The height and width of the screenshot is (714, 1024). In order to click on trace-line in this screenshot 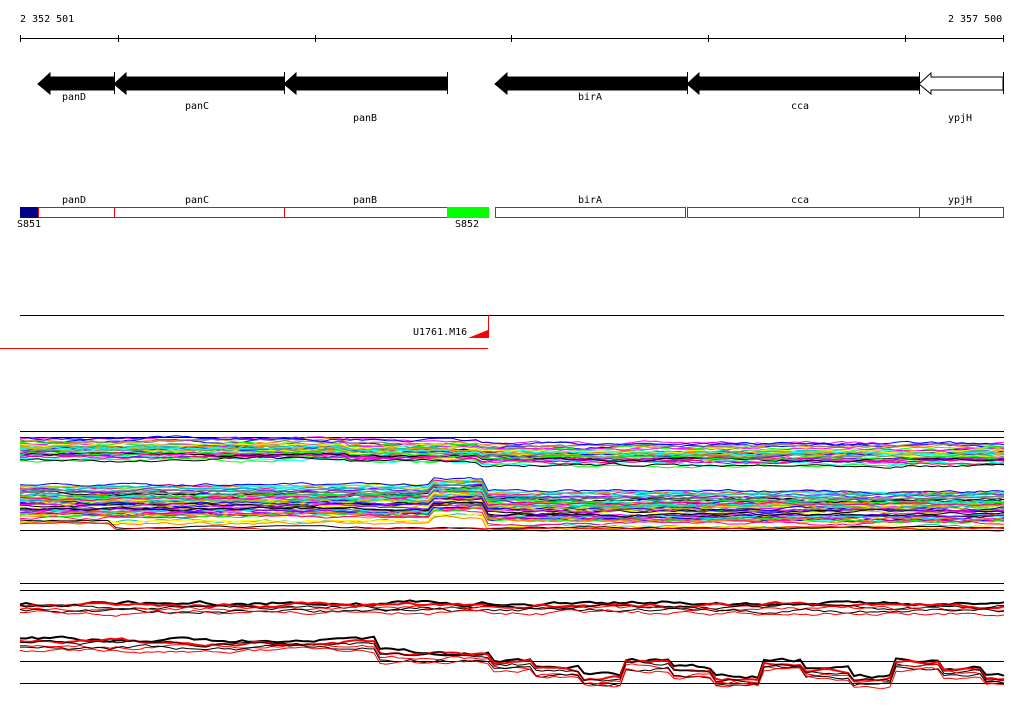, I will do `click(512, 613)`.